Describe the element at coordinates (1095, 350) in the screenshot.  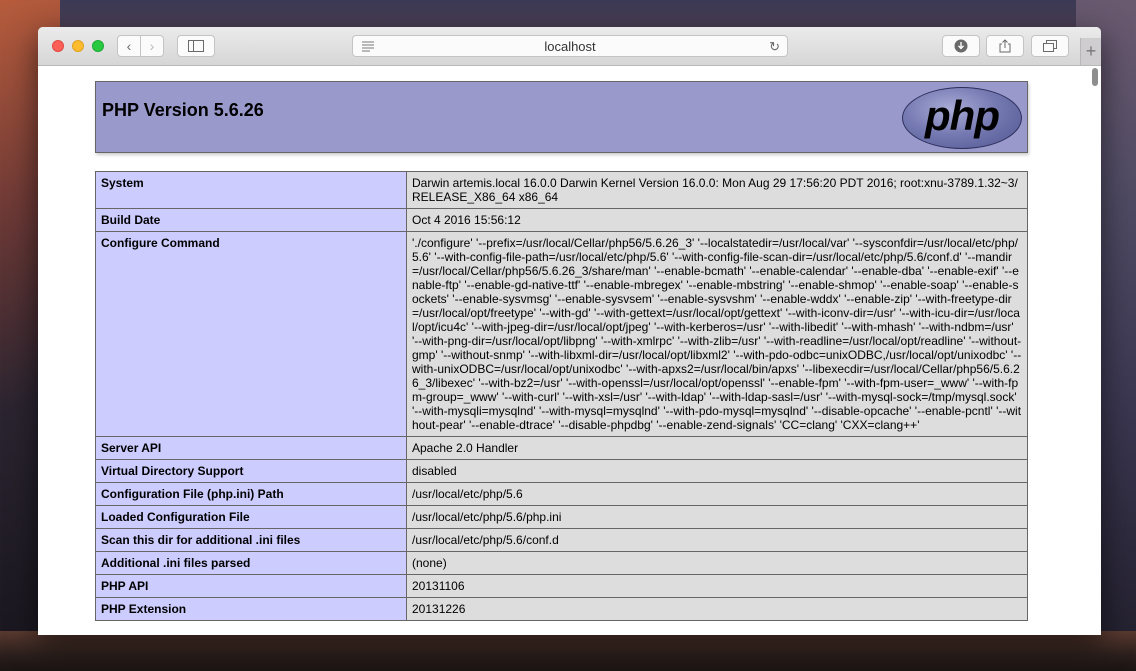
I see `vertical-scrollbar` at that location.